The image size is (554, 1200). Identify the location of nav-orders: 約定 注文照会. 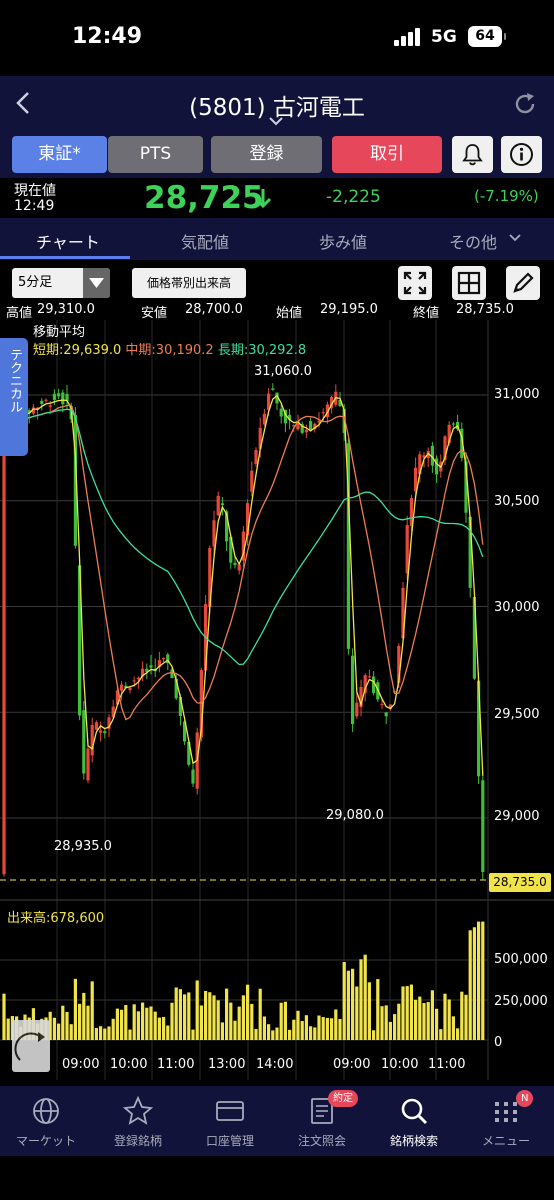
(322, 1121).